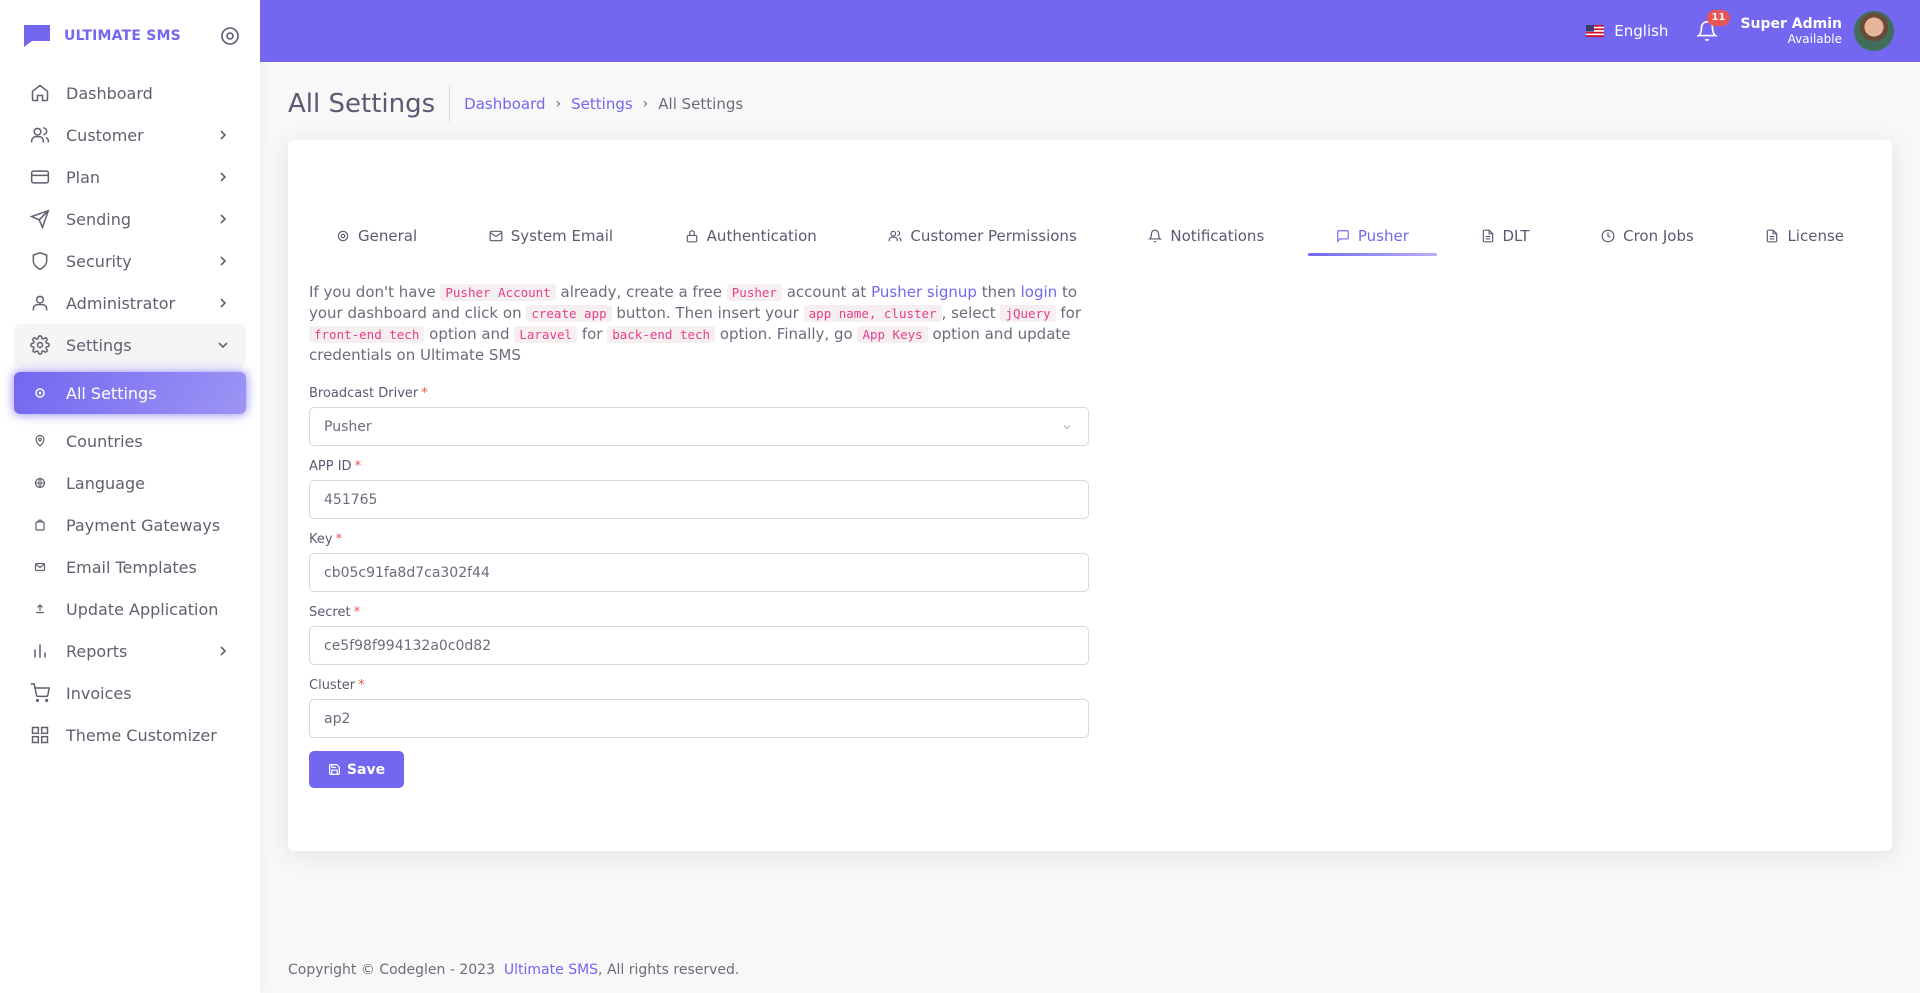 This screenshot has width=1920, height=993. What do you see at coordinates (40, 135) in the screenshot?
I see `users-icon` at bounding box center [40, 135].